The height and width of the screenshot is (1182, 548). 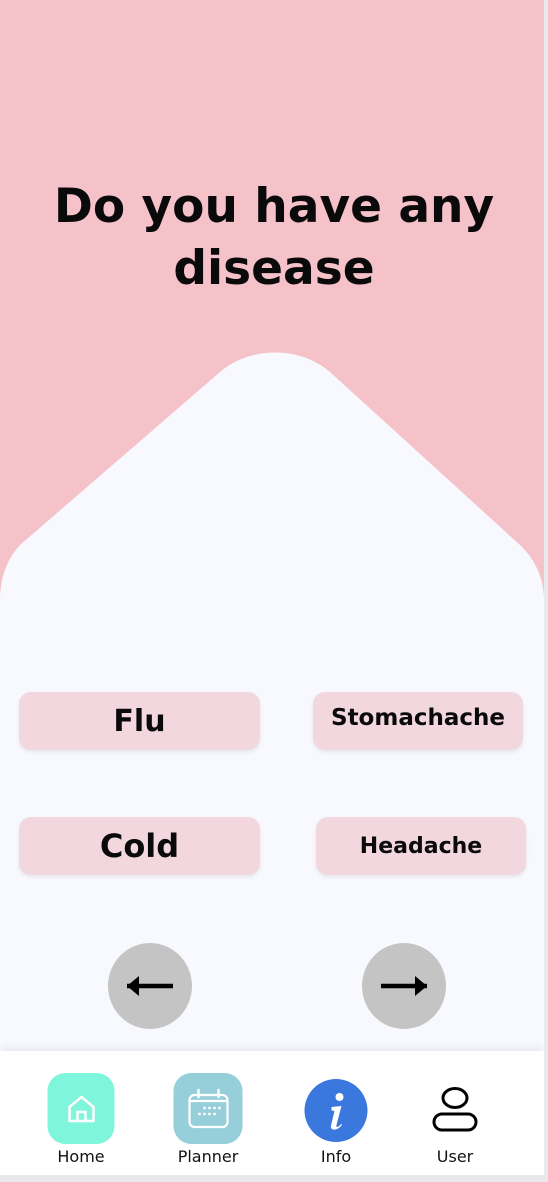 What do you see at coordinates (418, 721) in the screenshot?
I see `option-stomachache-button: Stomachache` at bounding box center [418, 721].